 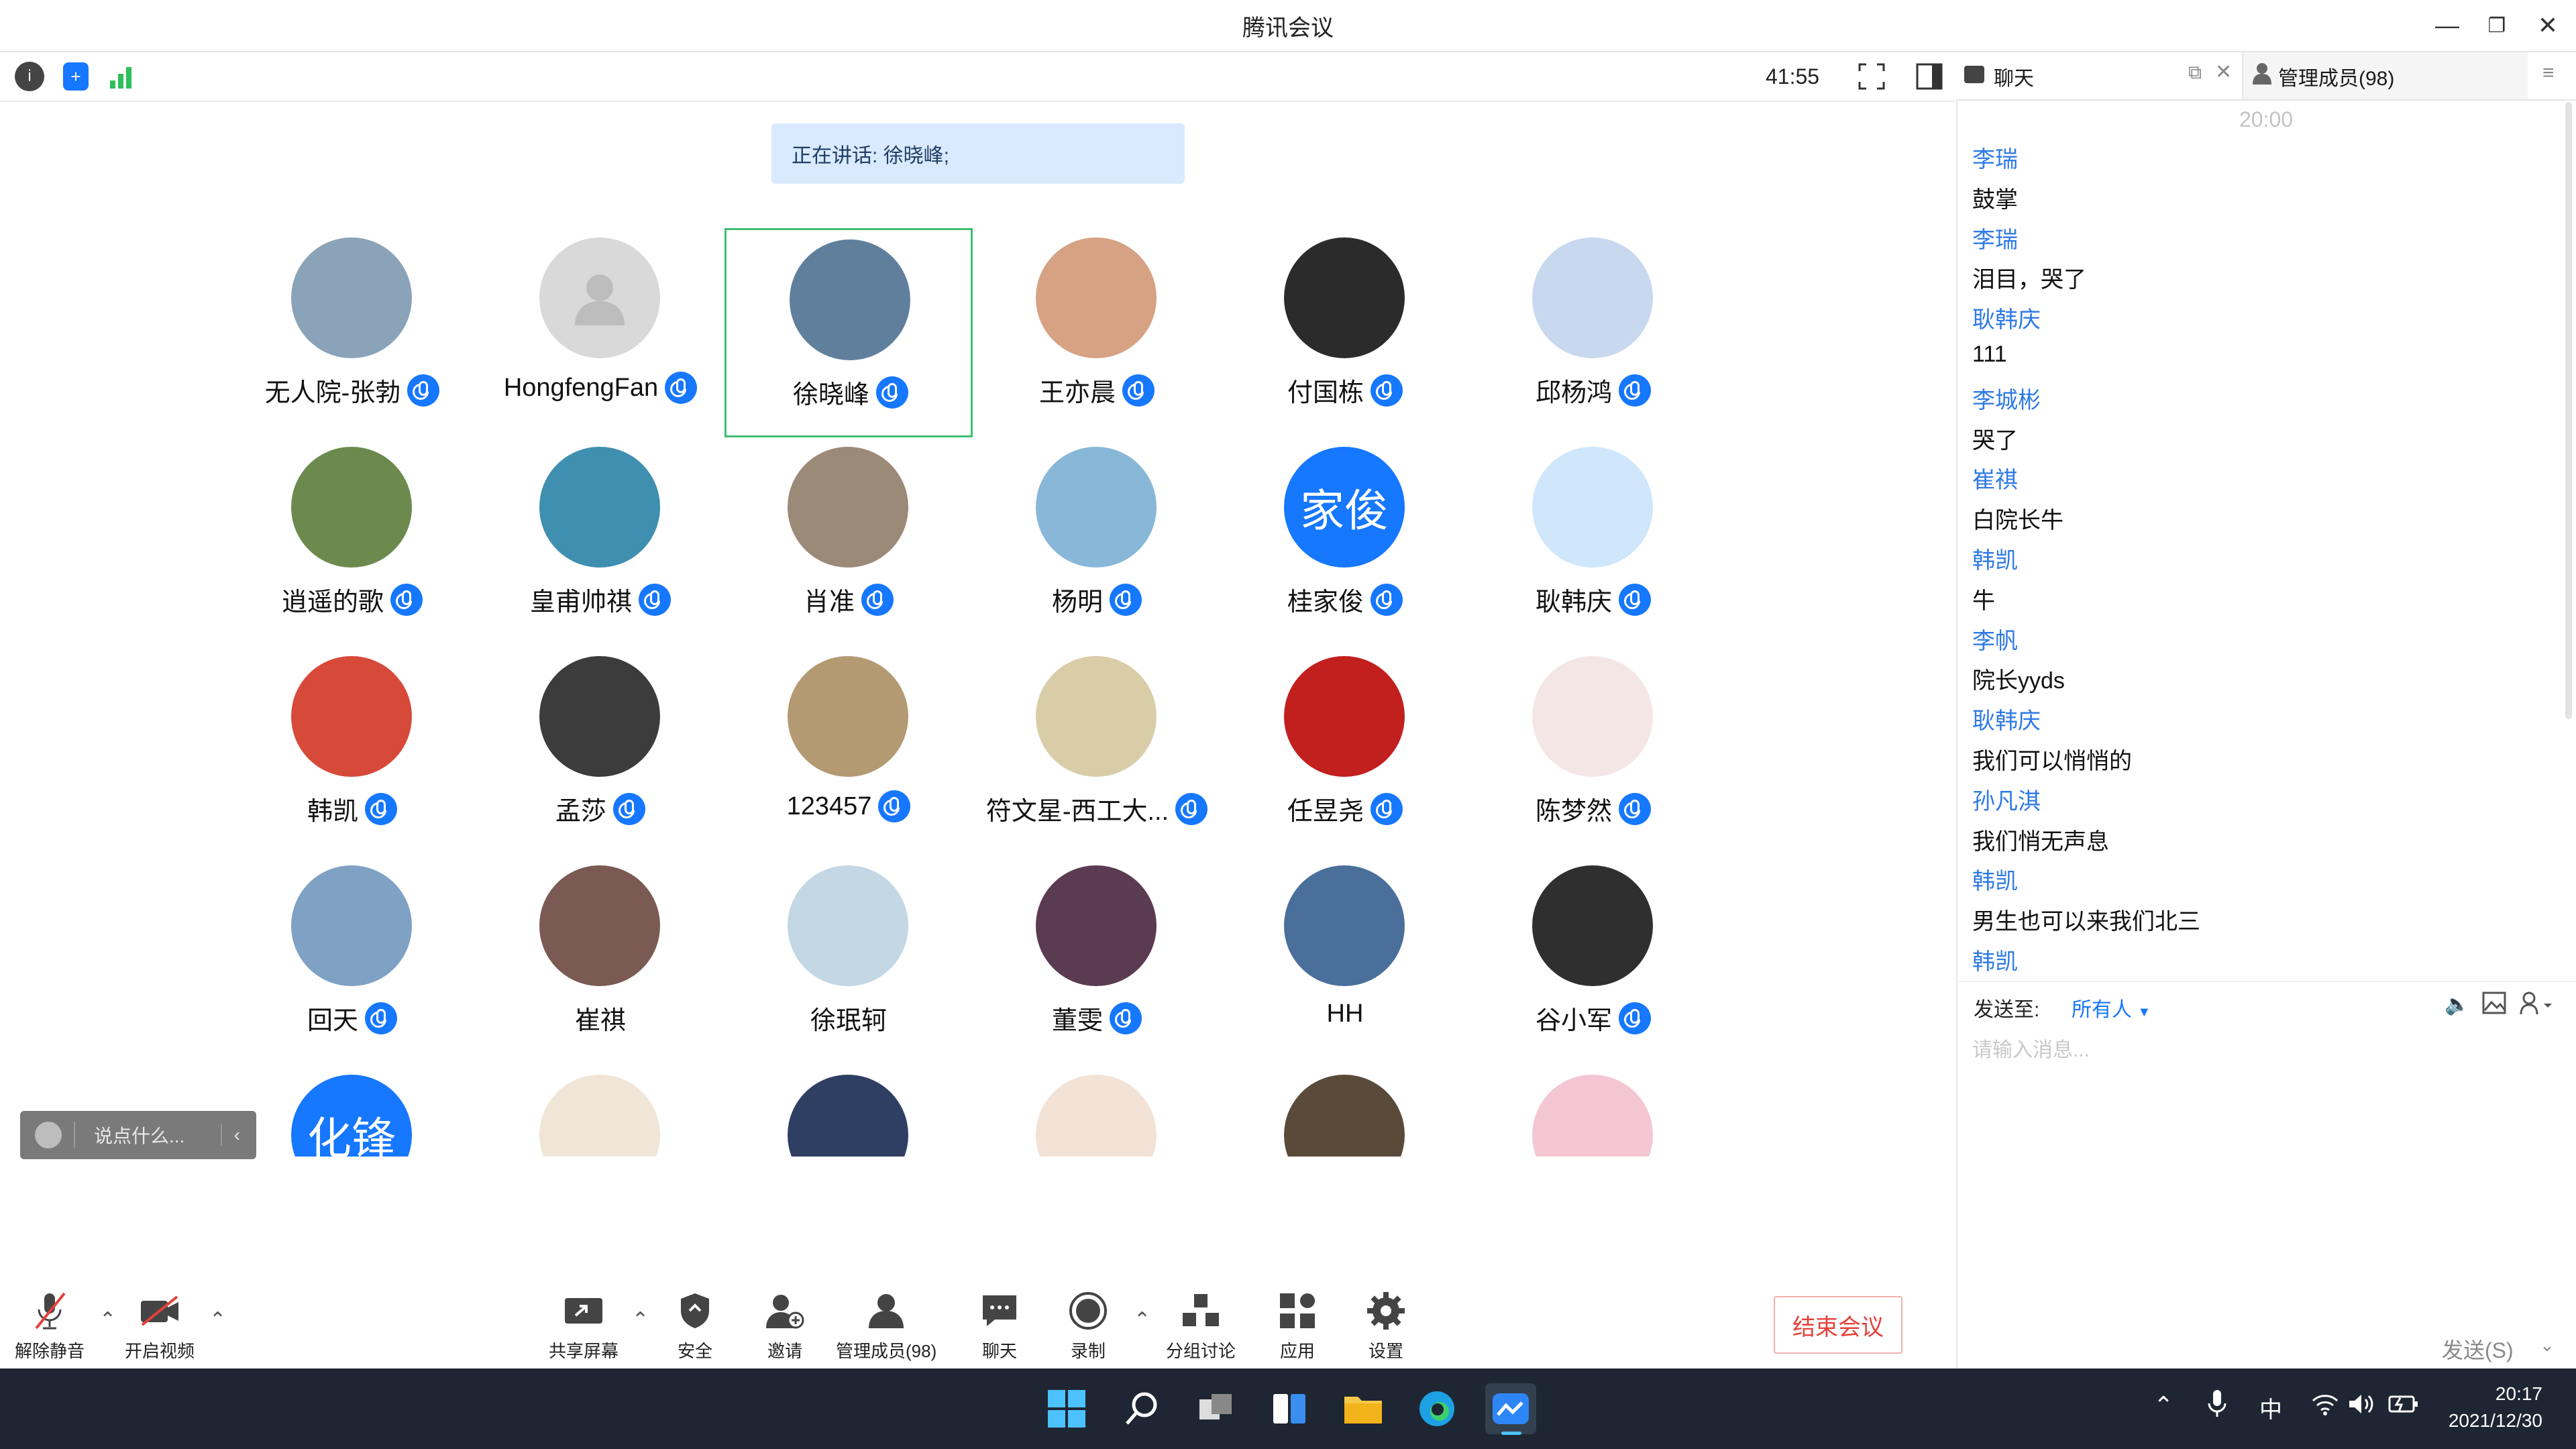 I want to click on minimize-button: —, so click(x=2447, y=25).